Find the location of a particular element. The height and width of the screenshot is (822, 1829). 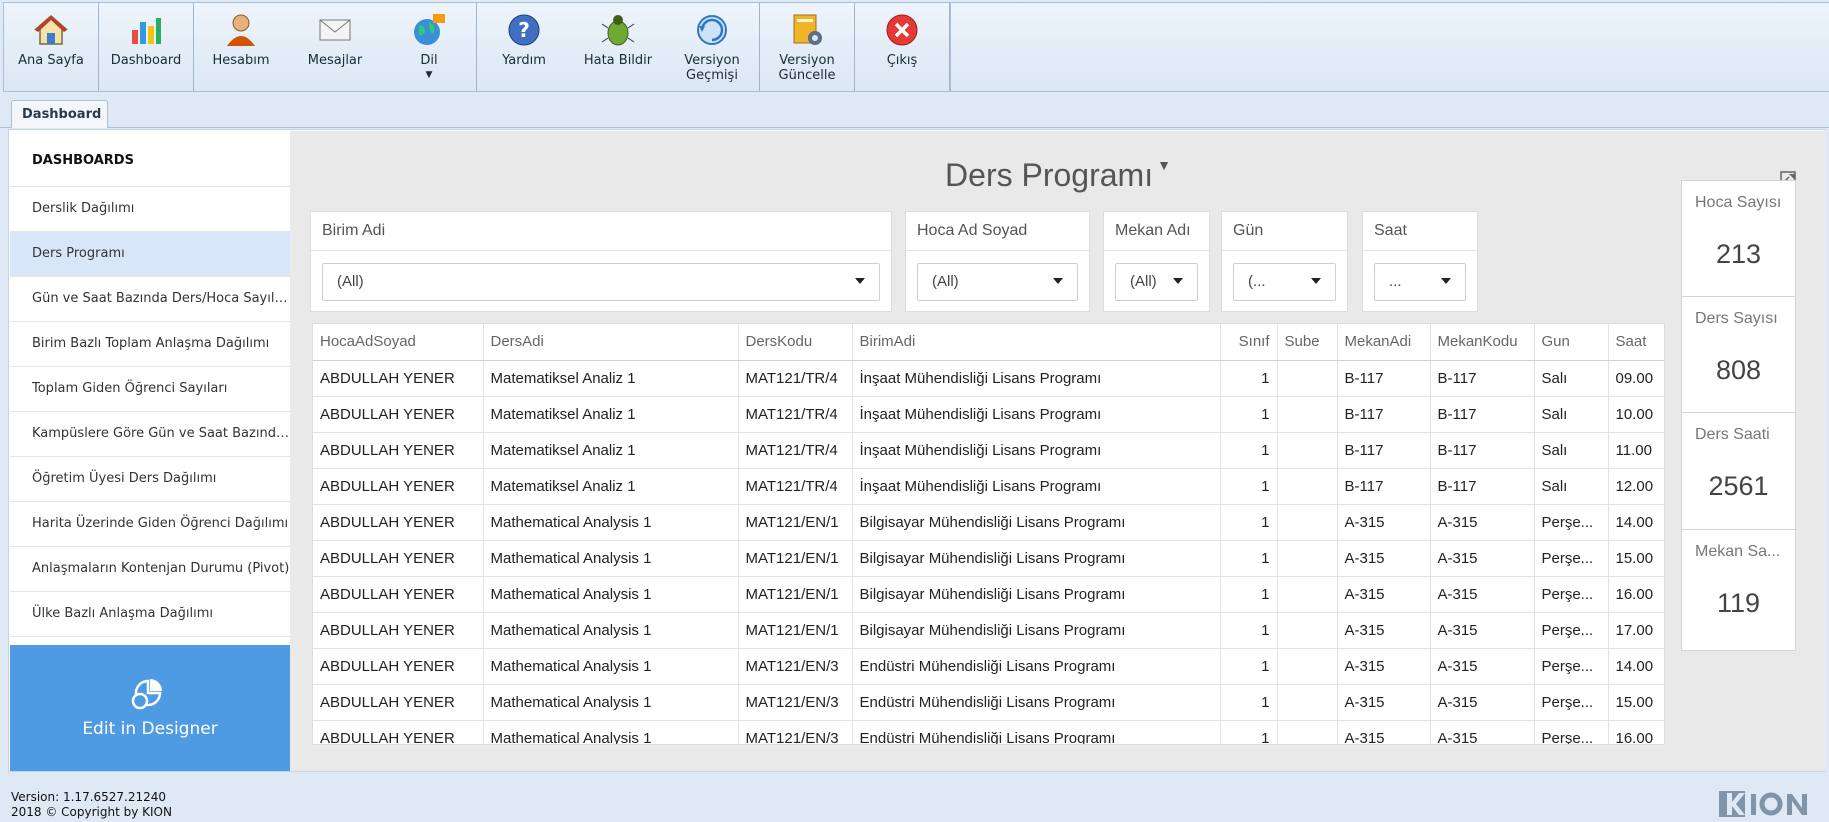

edit-in-designer-button: Edit in Designer is located at coordinates (150, 708).